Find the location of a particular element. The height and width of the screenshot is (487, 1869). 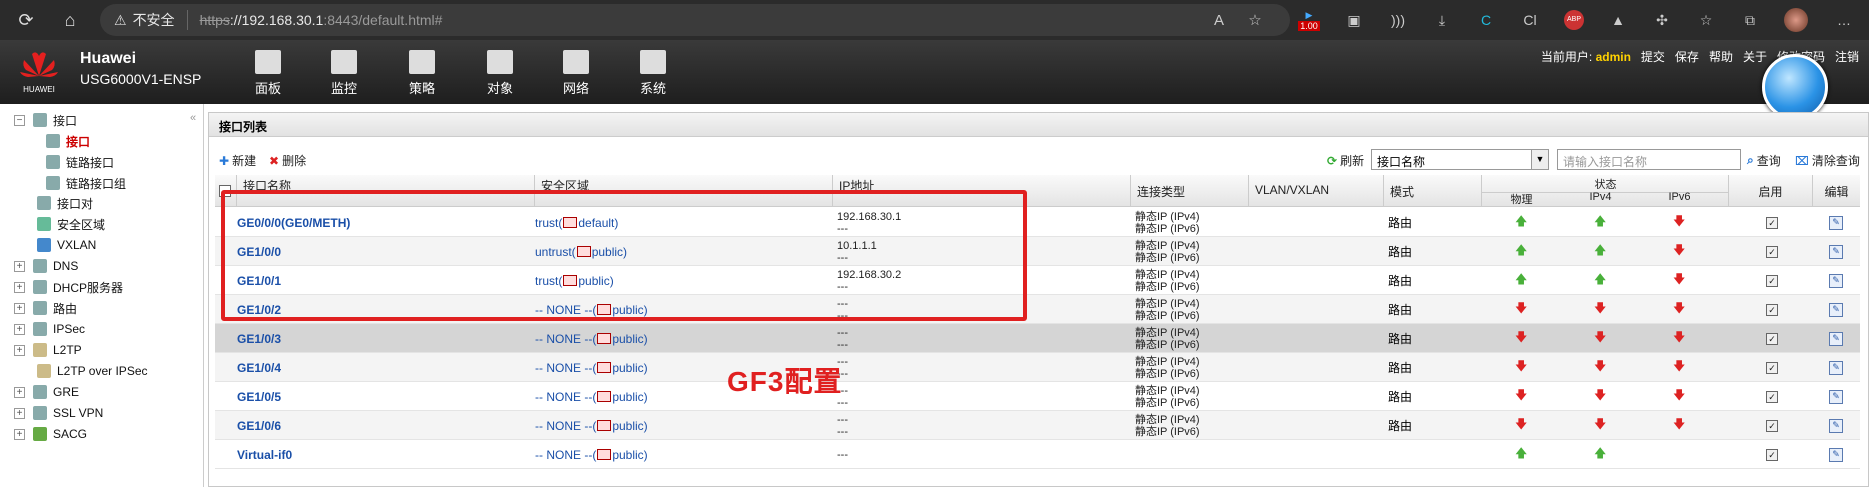

tree-item-l2tp: + L2TP is located at coordinates (48, 350).